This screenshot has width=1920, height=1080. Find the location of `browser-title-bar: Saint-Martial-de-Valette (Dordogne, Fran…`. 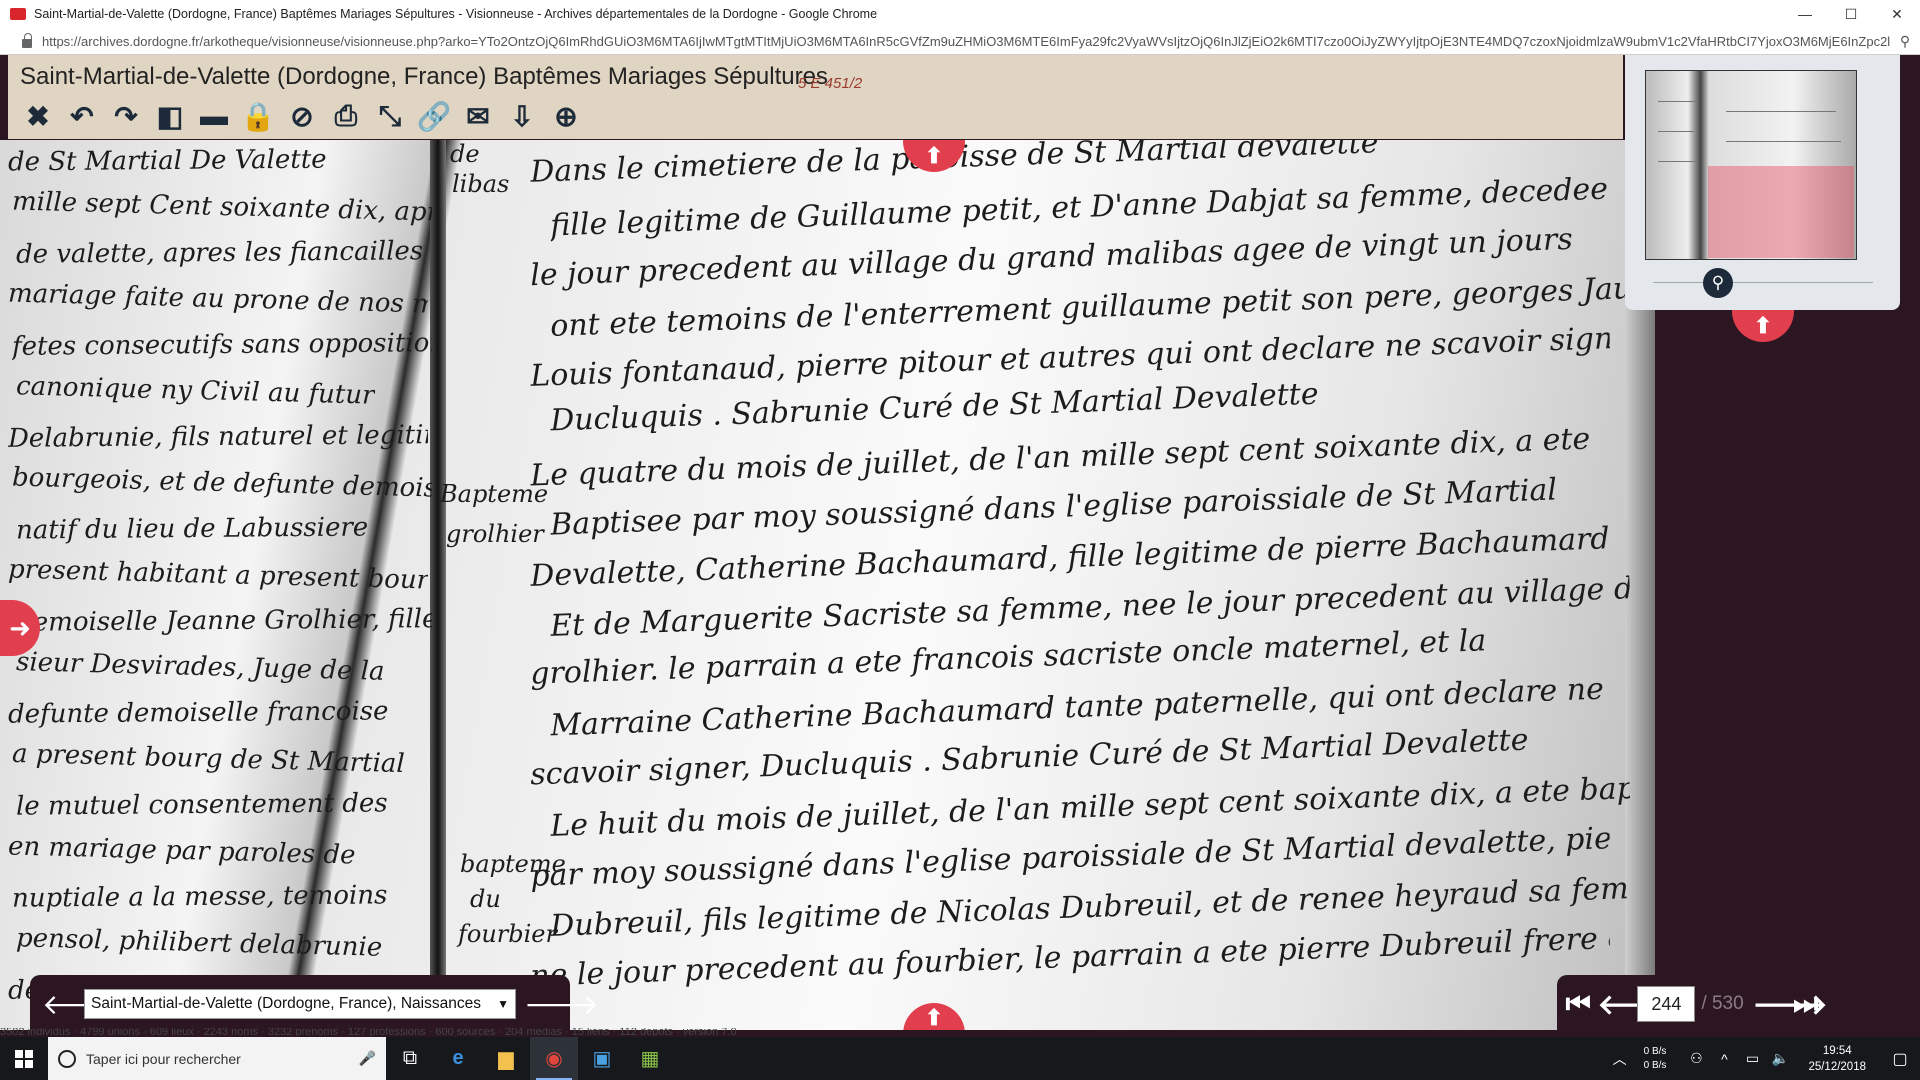

browser-title-bar: Saint-Martial-de-Valette (Dordogne, Fran… is located at coordinates (960, 14).